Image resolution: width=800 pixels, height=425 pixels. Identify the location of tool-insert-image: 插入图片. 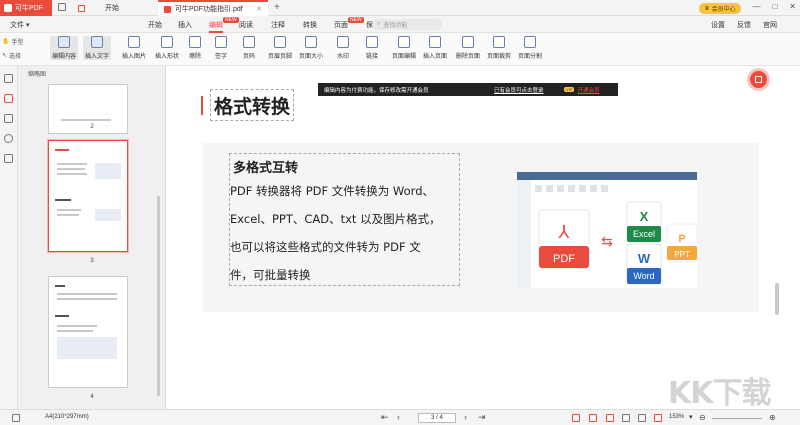
(134, 48).